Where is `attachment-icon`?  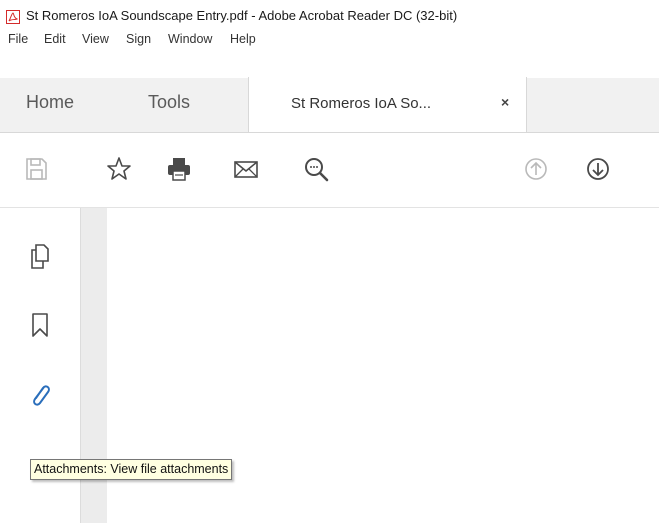 attachment-icon is located at coordinates (41, 395).